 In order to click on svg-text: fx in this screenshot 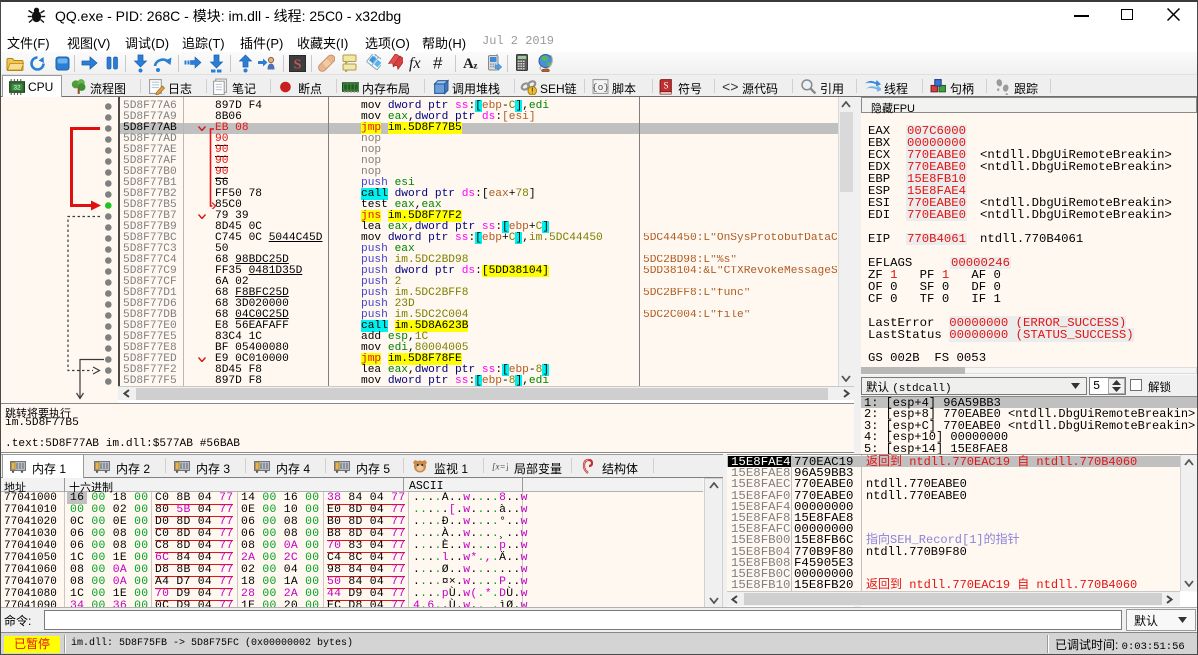, I will do `click(415, 63)`.